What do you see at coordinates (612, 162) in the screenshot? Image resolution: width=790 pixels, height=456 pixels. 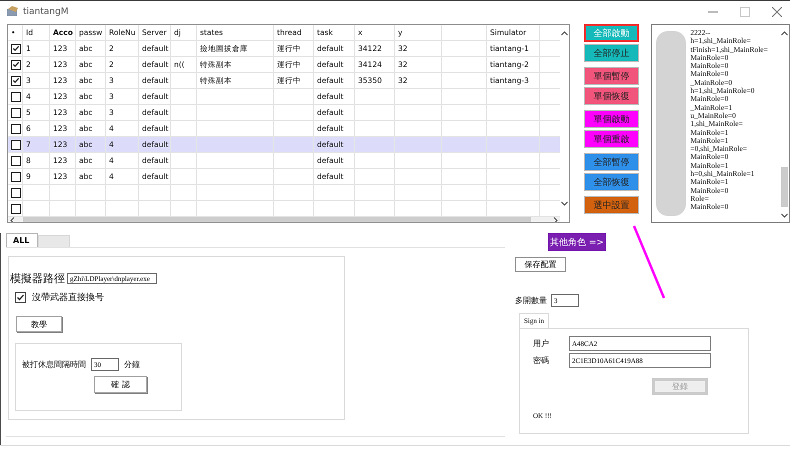 I see `action-button: 全部暫停` at bounding box center [612, 162].